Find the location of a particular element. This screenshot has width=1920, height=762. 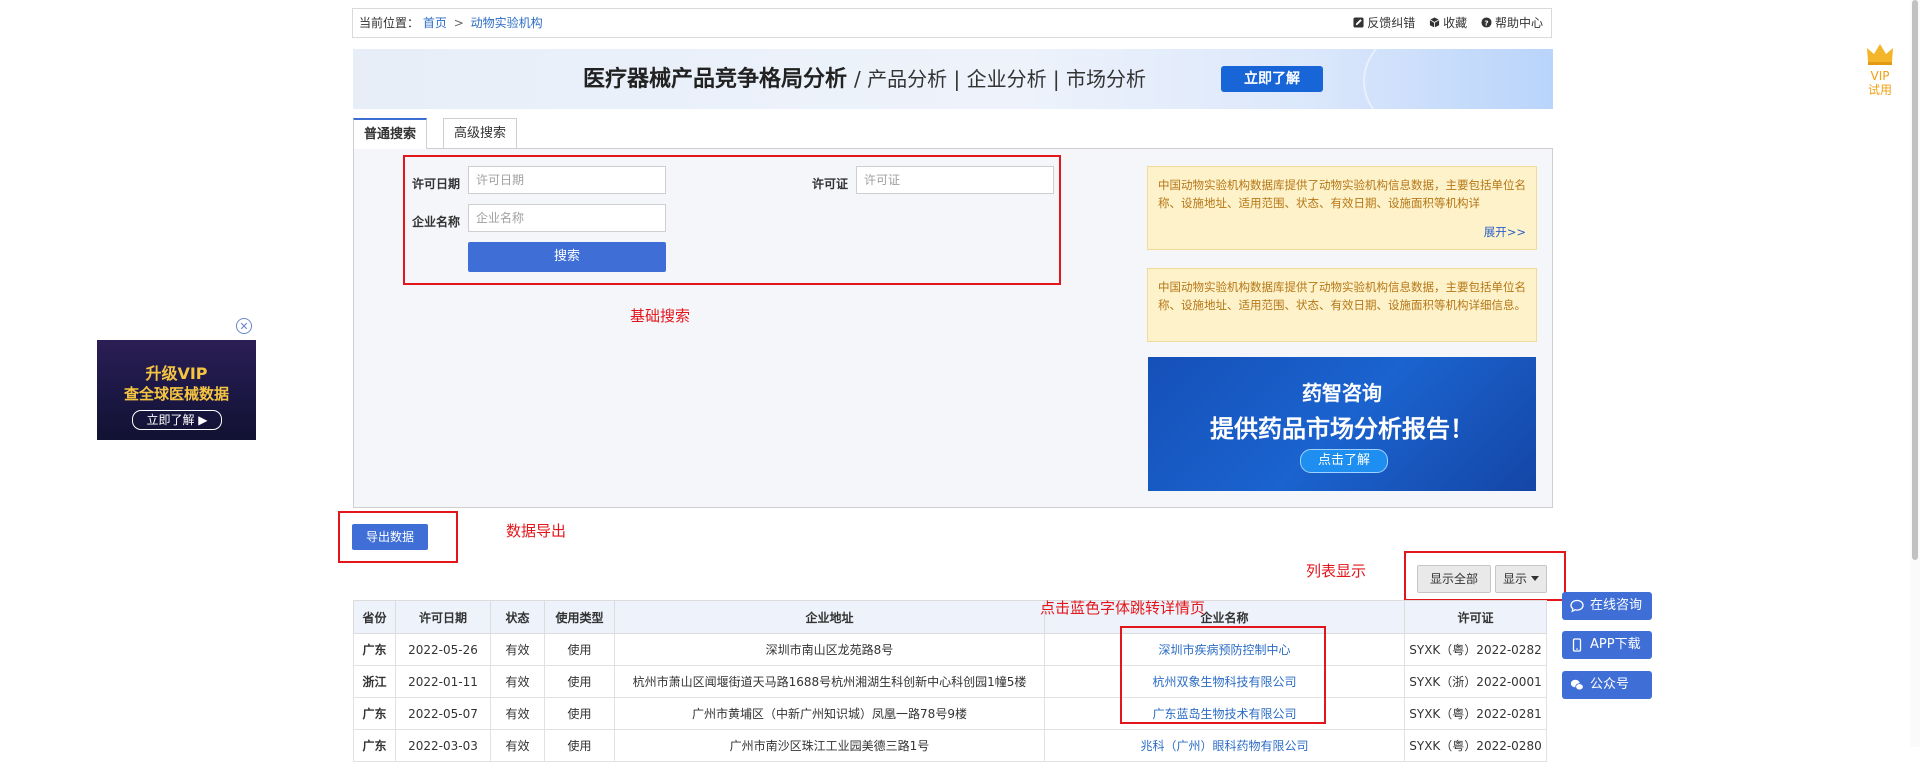

cell-license: SYXK（粤）2022-0280 is located at coordinates (1475, 745).